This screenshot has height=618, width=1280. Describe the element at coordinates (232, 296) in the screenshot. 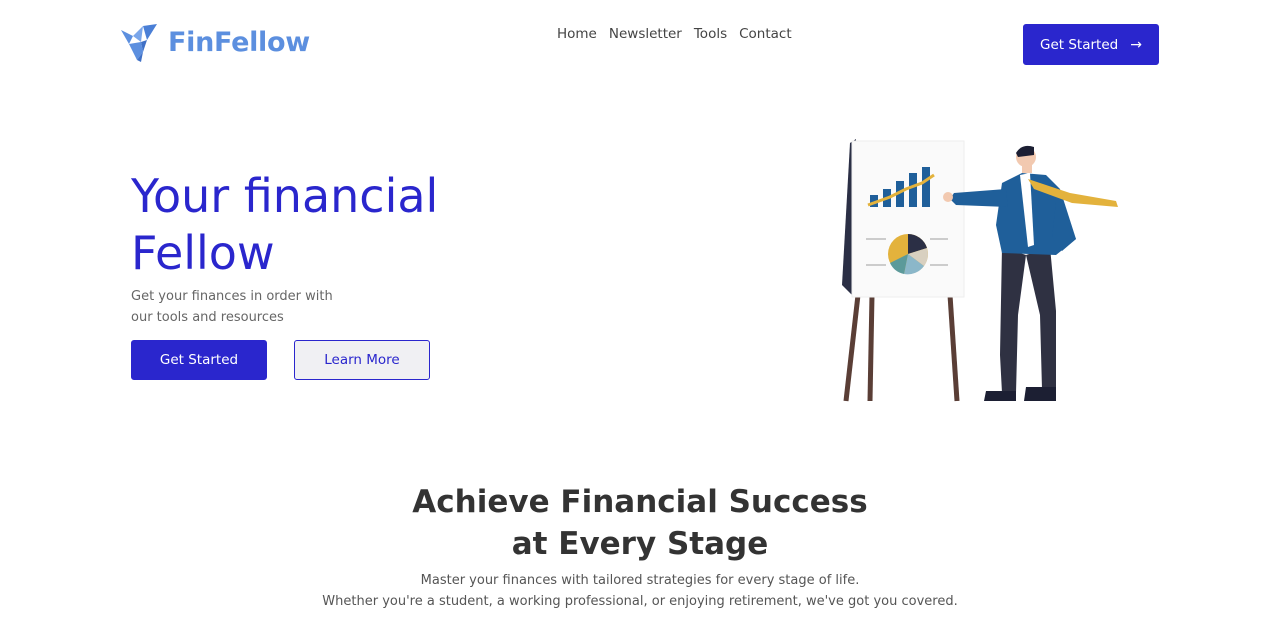

I see `hero-subtitle-line1: Get your finances in order with` at that location.